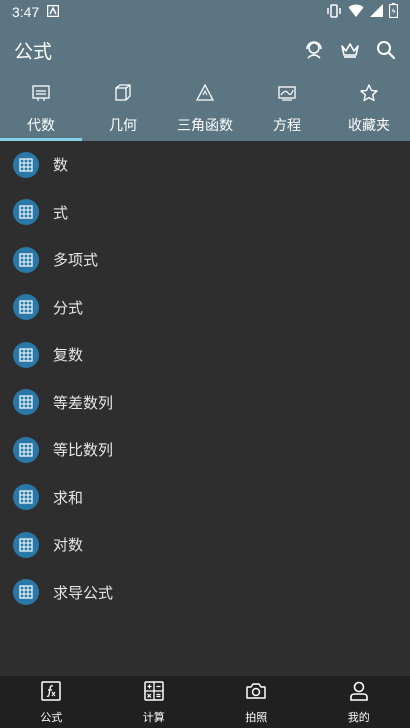  I want to click on nav-calculate: 计算, so click(154, 702).